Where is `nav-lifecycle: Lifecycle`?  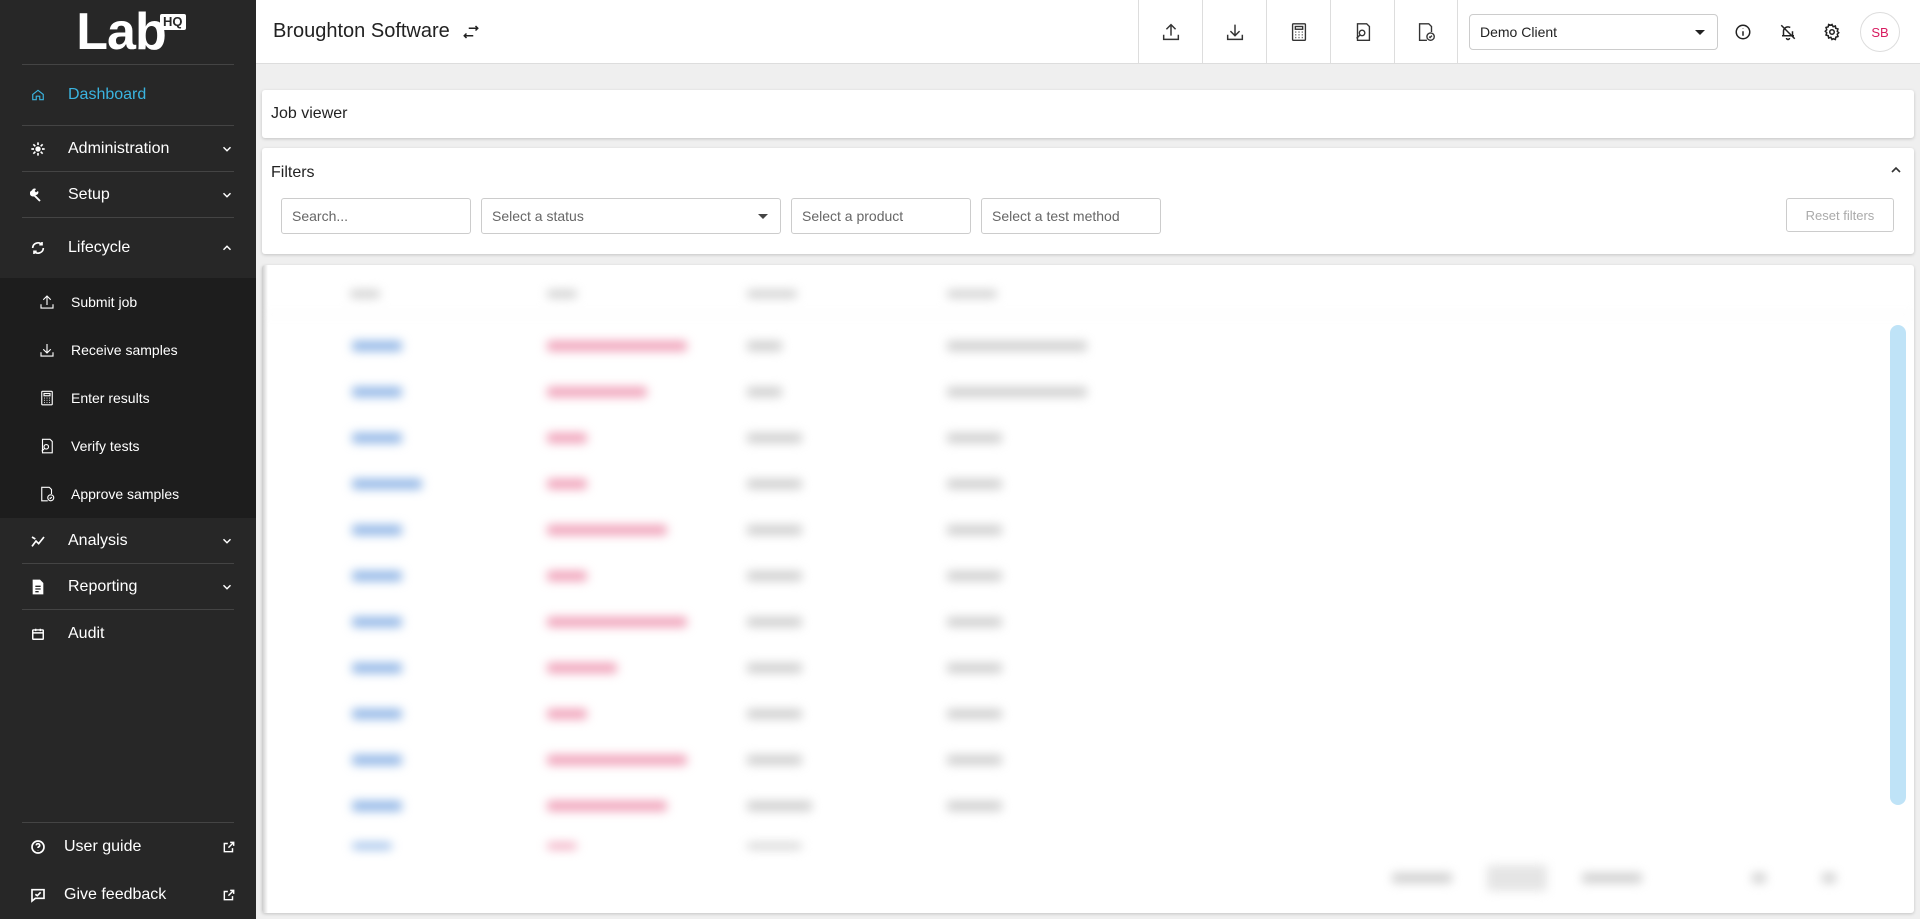
nav-lifecycle: Lifecycle is located at coordinates (128, 248).